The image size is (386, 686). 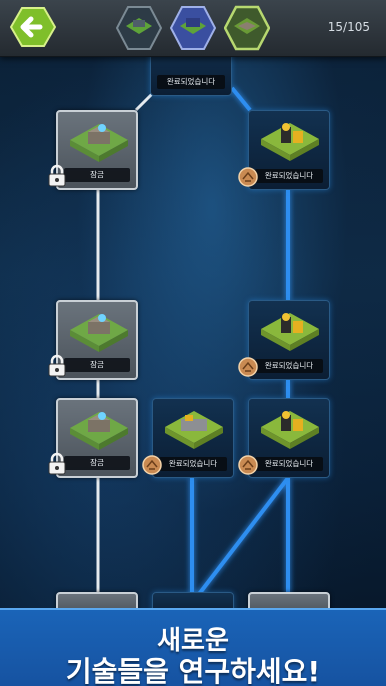 I want to click on tab-military, so click(x=139, y=28).